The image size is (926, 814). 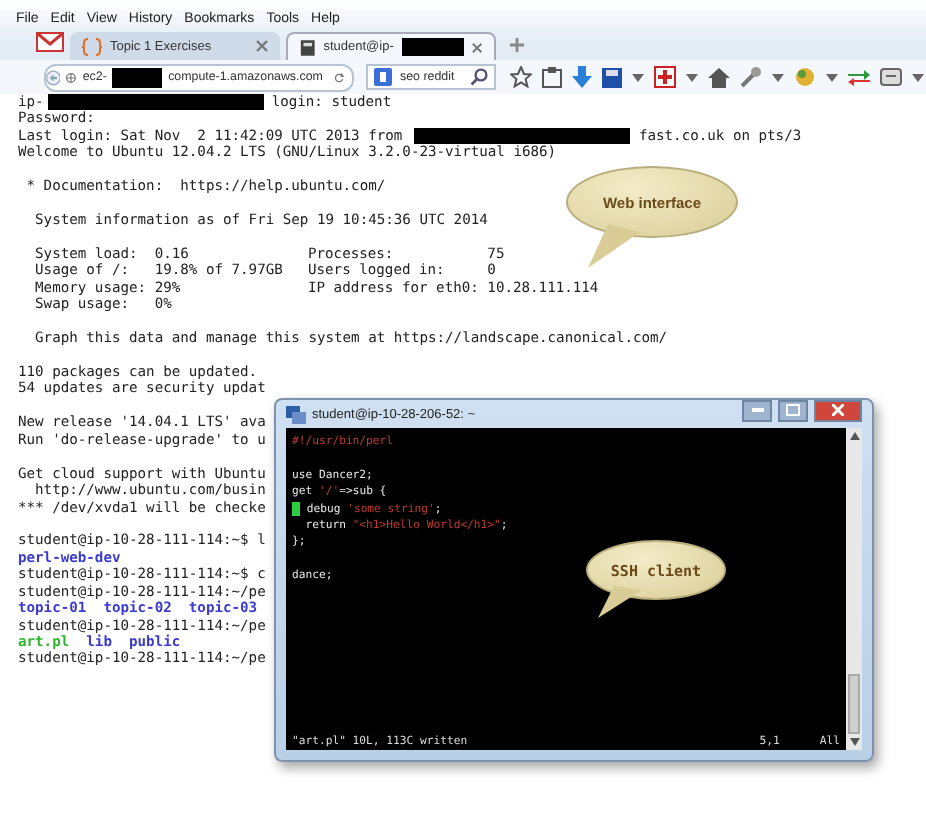 What do you see at coordinates (308, 47) in the screenshot?
I see `page-icon` at bounding box center [308, 47].